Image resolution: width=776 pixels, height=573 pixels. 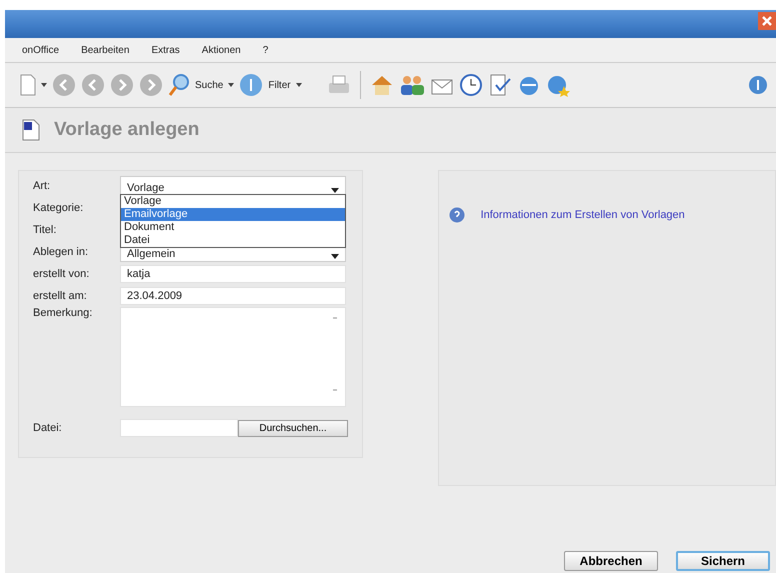 I want to click on clock-icon, so click(x=470, y=85).